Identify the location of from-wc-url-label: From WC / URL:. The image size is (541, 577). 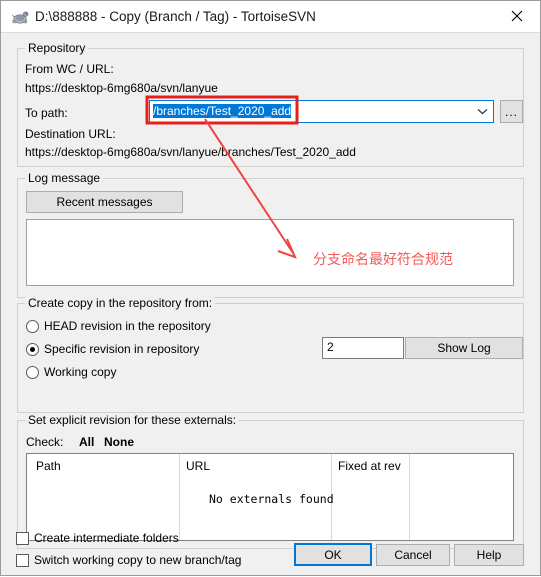
(69, 69).